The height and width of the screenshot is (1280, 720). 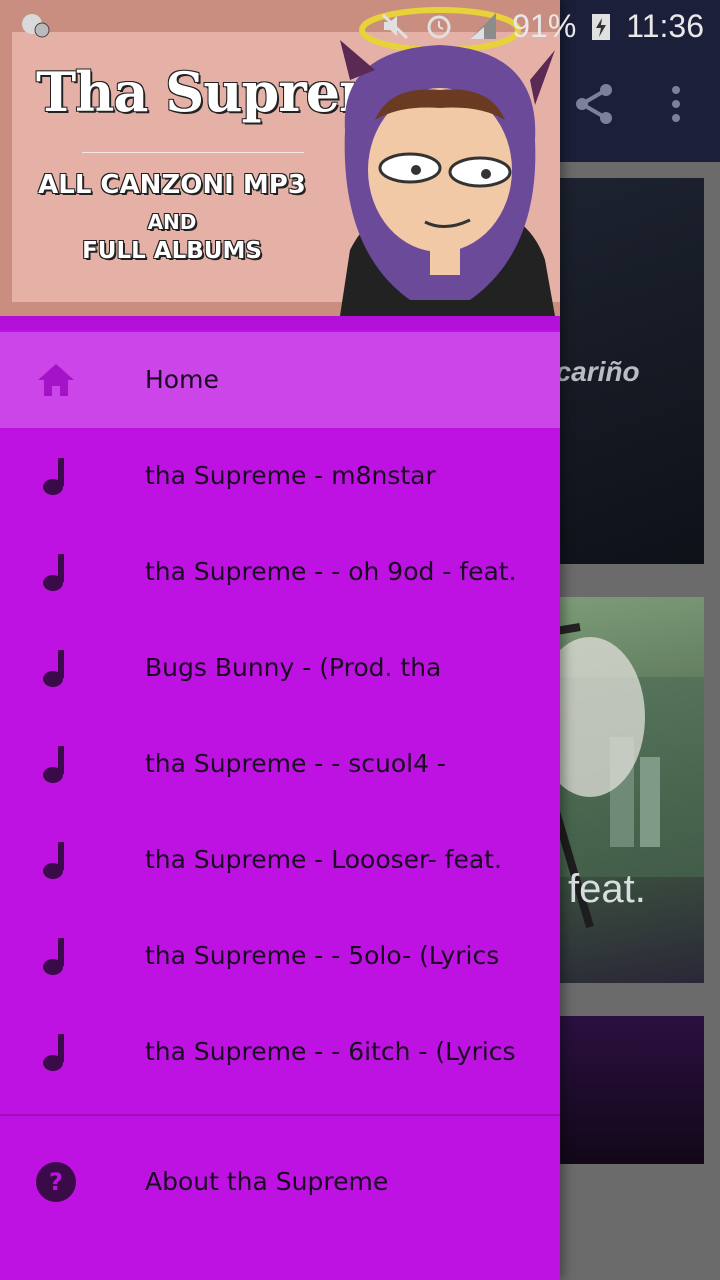 What do you see at coordinates (323, 859) in the screenshot?
I see `menu-item-label: tha Supreme - Loooser- feat.` at bounding box center [323, 859].